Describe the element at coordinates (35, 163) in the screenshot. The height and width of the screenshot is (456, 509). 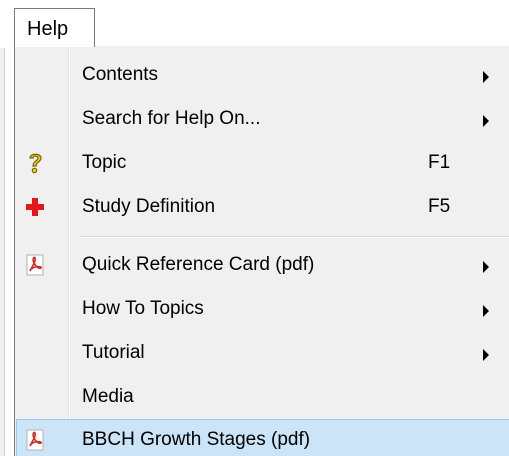
I see `question-icon` at that location.